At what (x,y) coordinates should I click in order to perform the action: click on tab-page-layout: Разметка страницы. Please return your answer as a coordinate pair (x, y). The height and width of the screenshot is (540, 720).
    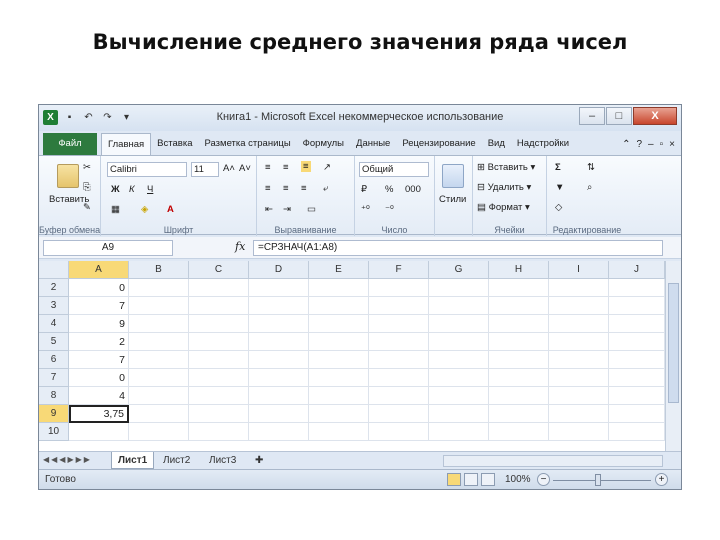
    Looking at the image, I should click on (247, 144).